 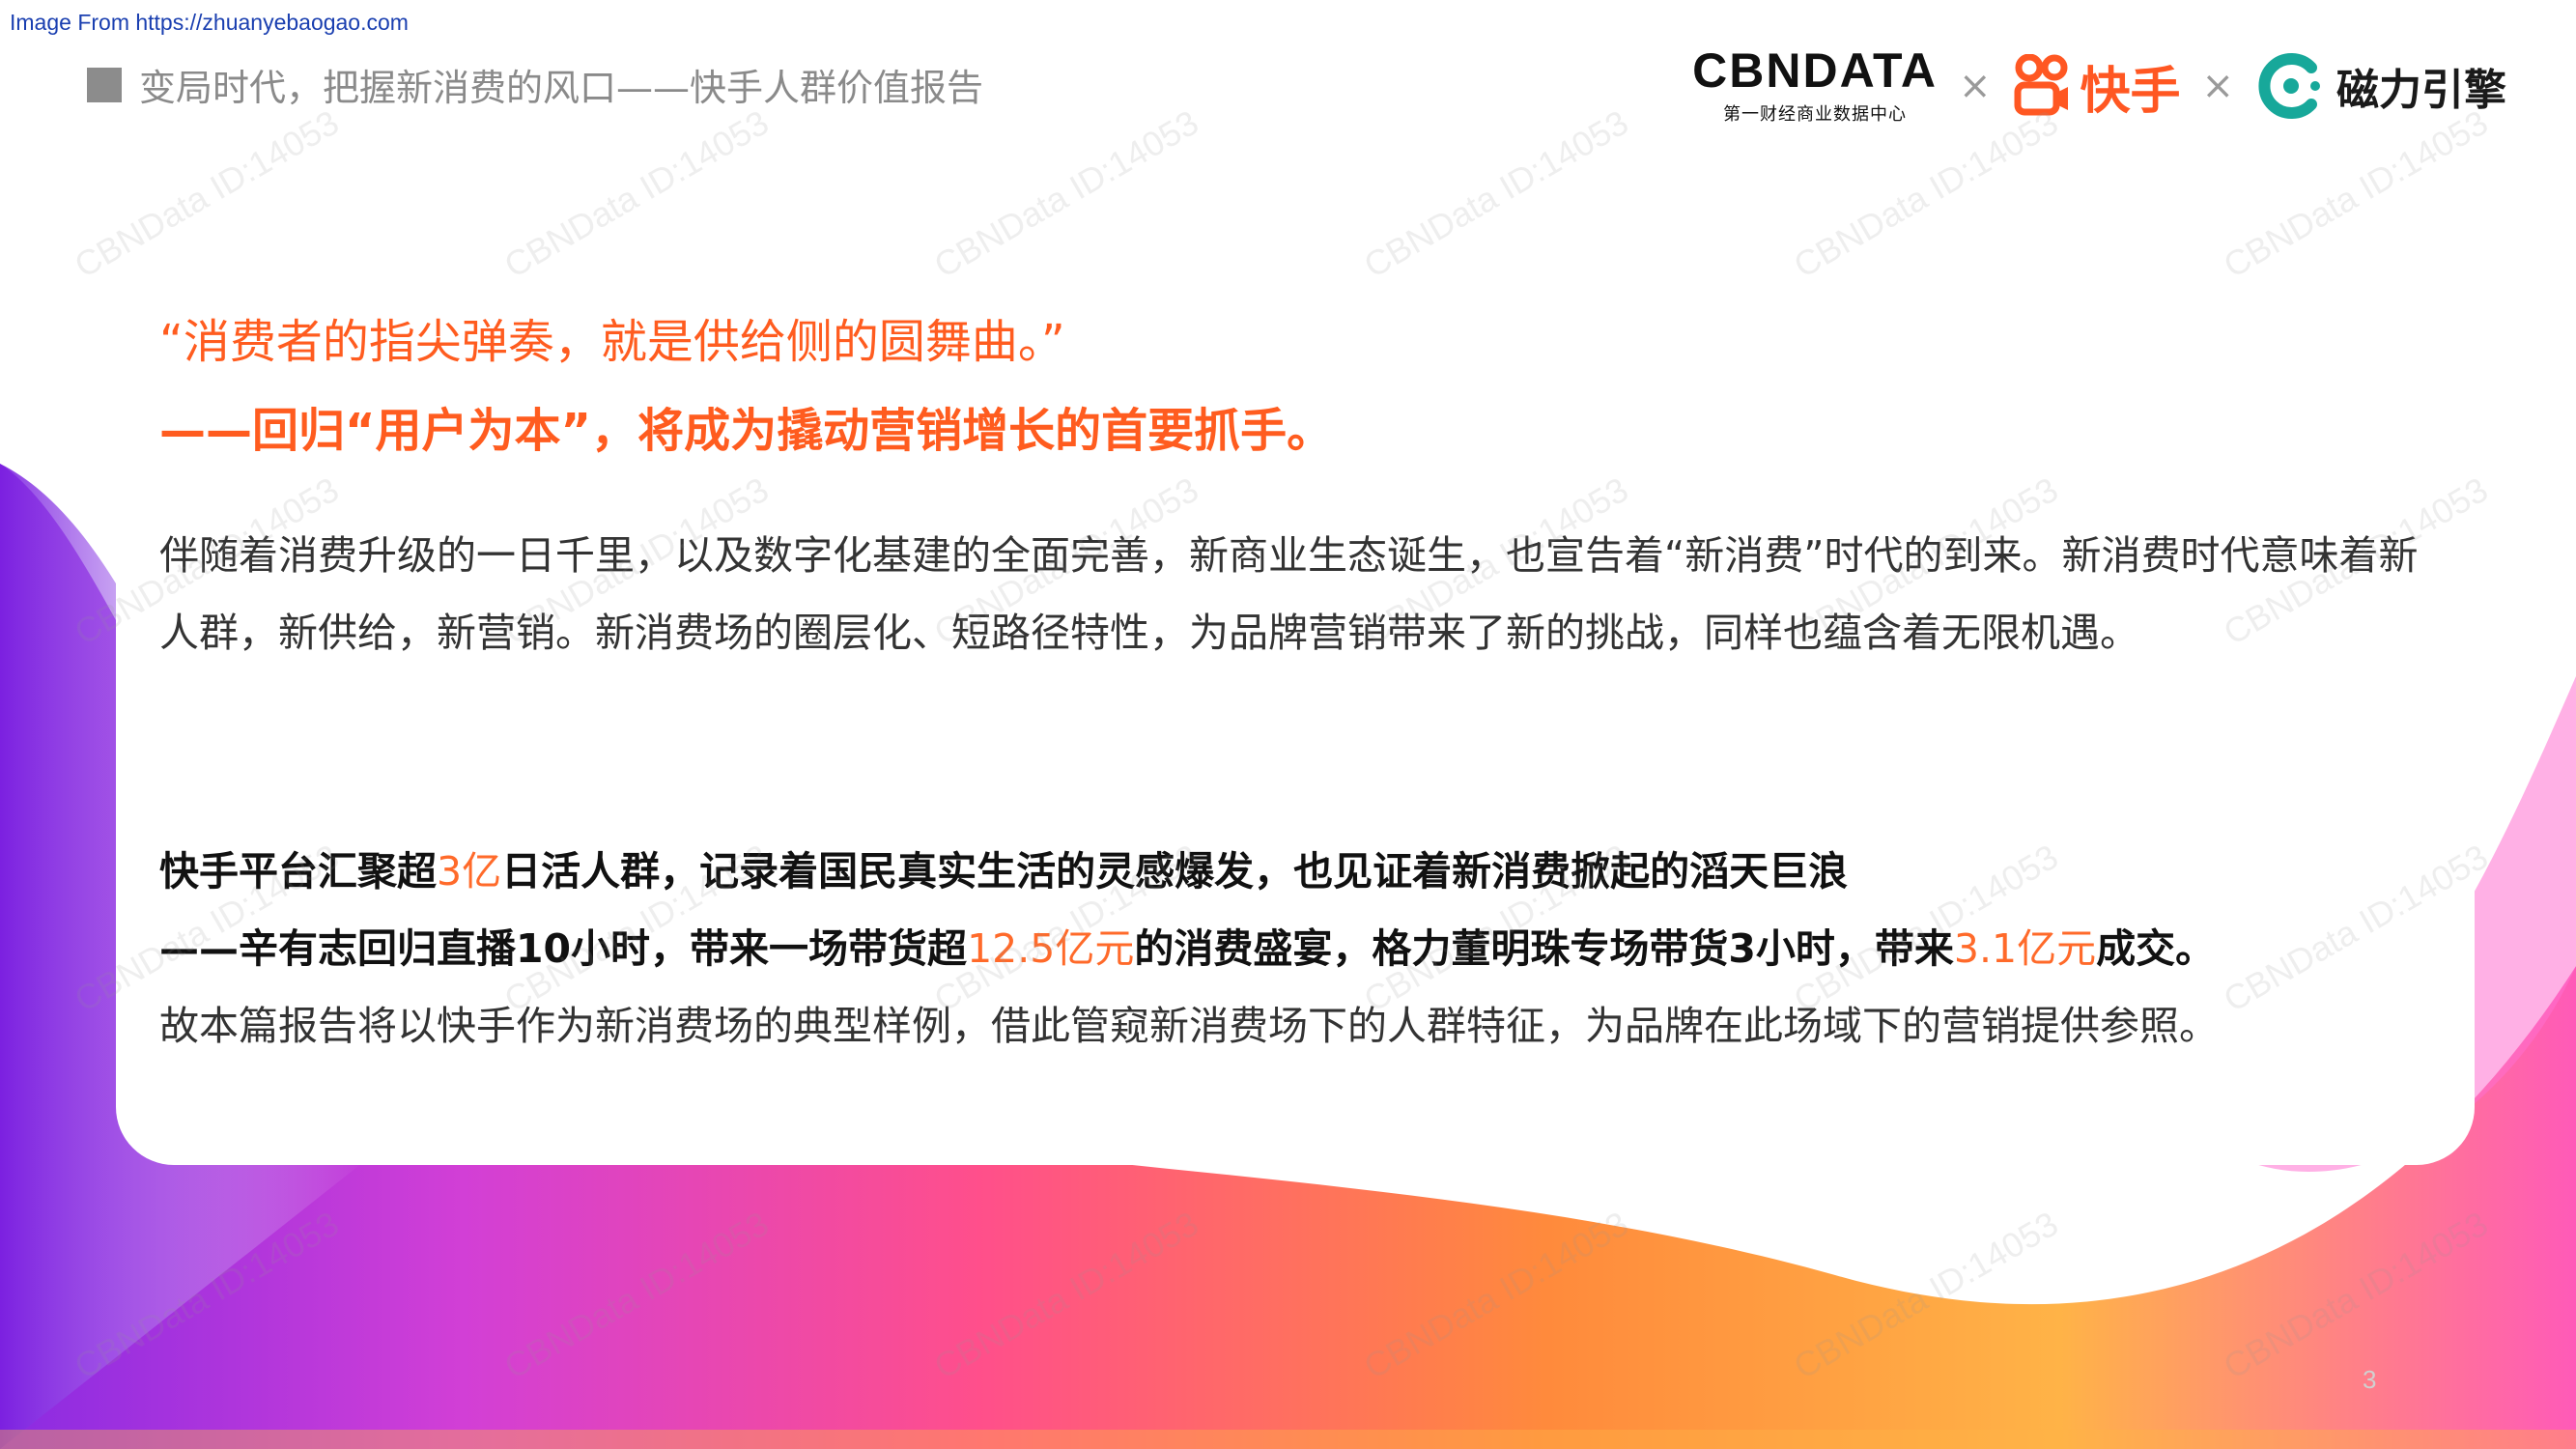 I want to click on source-link: Image From https://zhuanyebaogao.com, so click(x=209, y=23).